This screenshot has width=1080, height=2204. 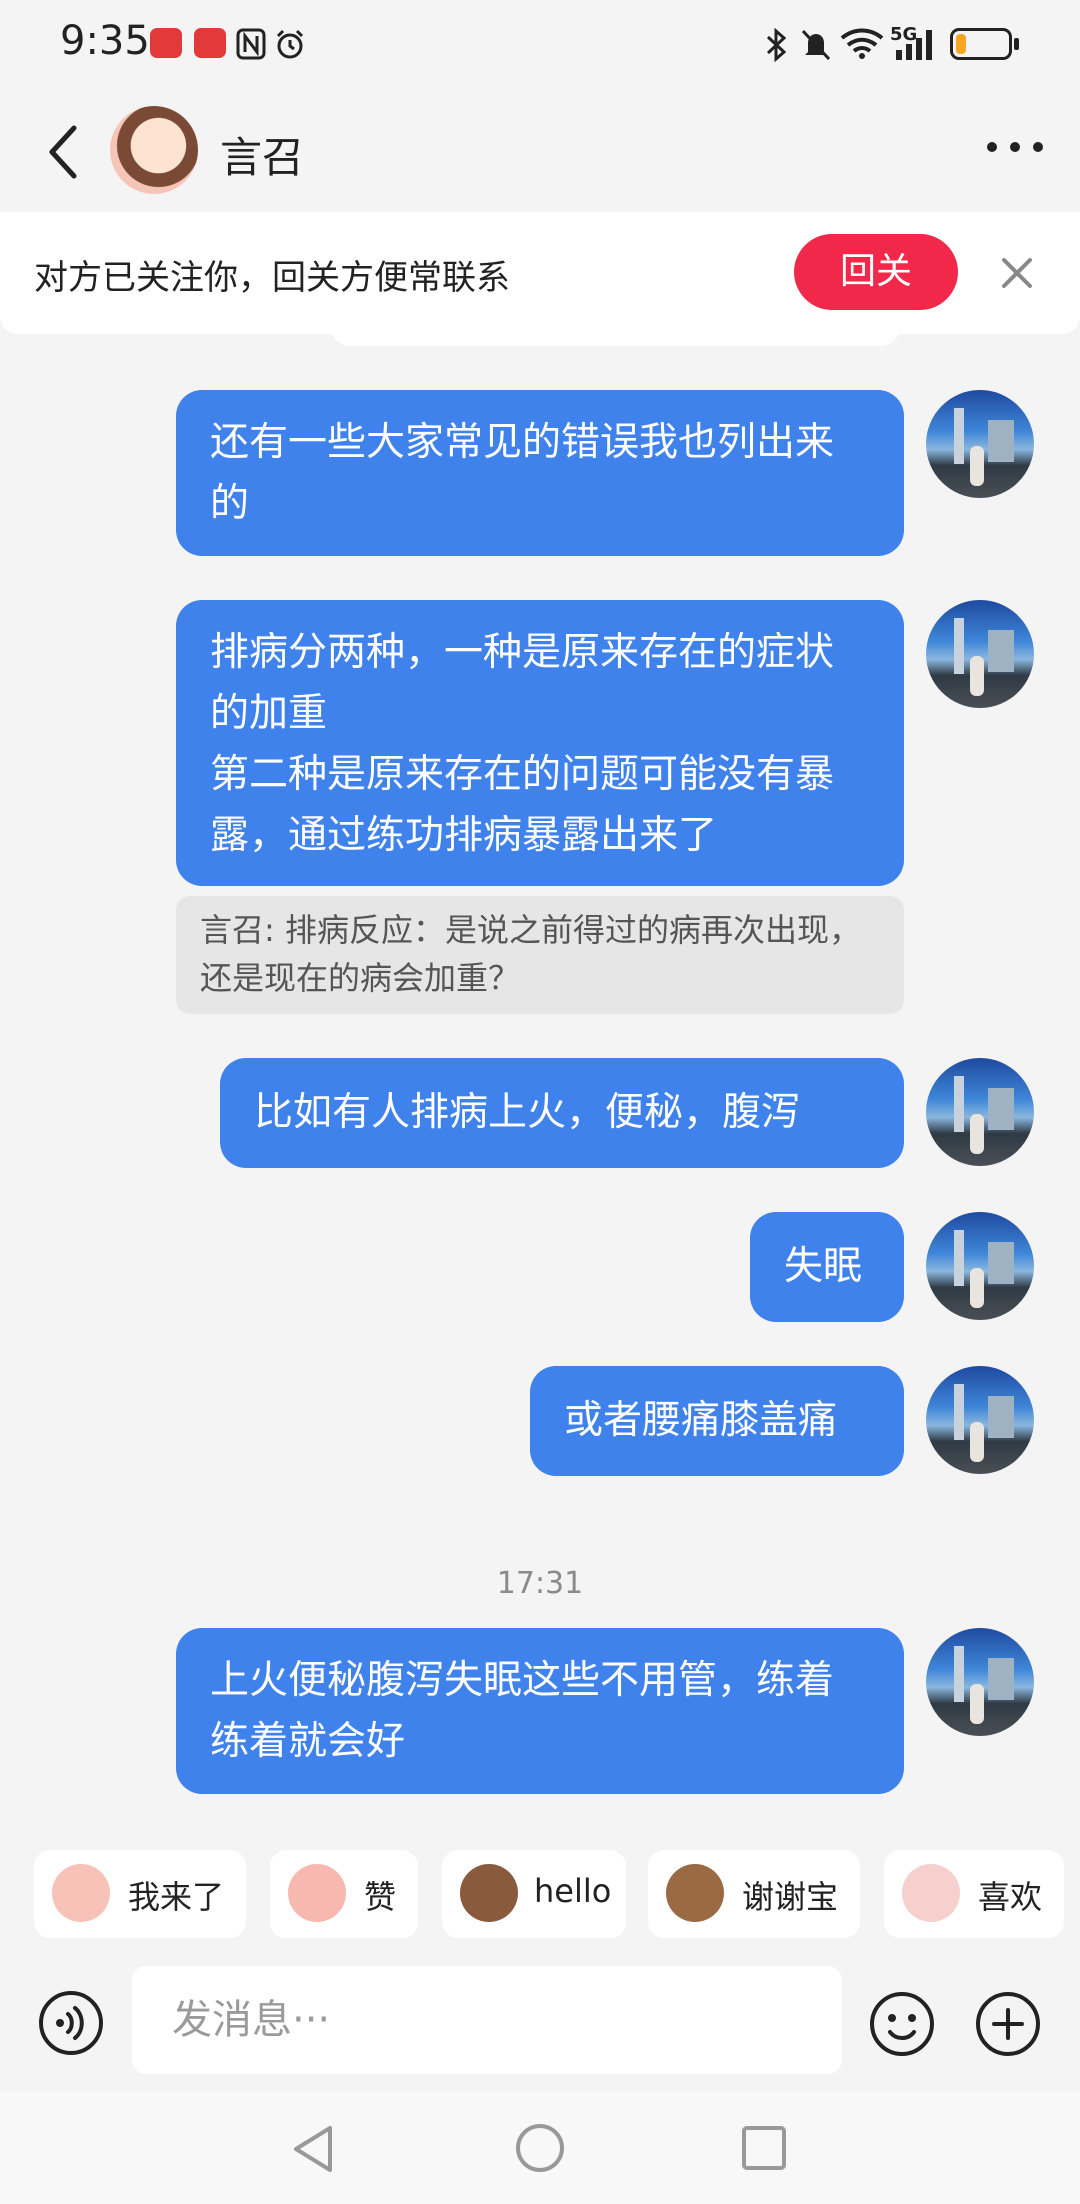 What do you see at coordinates (313, 2149) in the screenshot?
I see `nav-back-icon` at bounding box center [313, 2149].